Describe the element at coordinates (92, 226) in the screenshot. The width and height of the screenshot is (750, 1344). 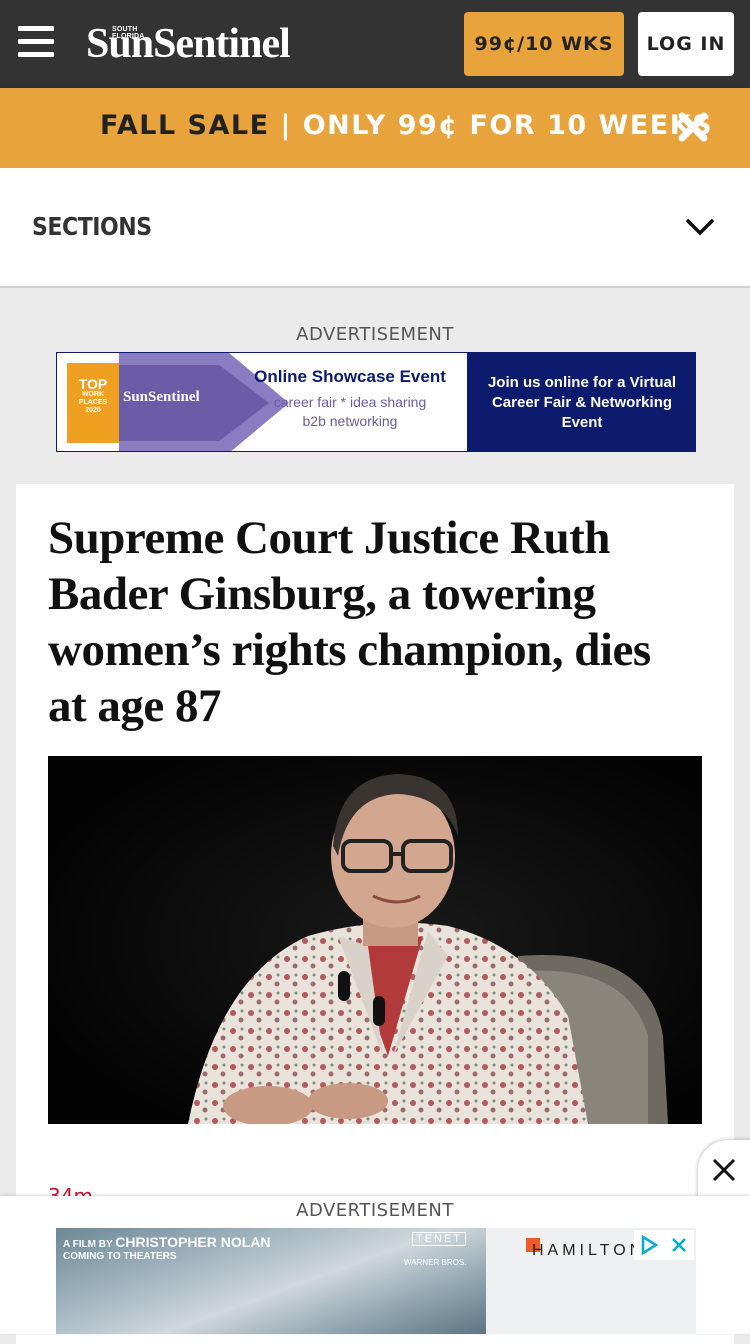
I see `sections-label: SECTIONS` at that location.